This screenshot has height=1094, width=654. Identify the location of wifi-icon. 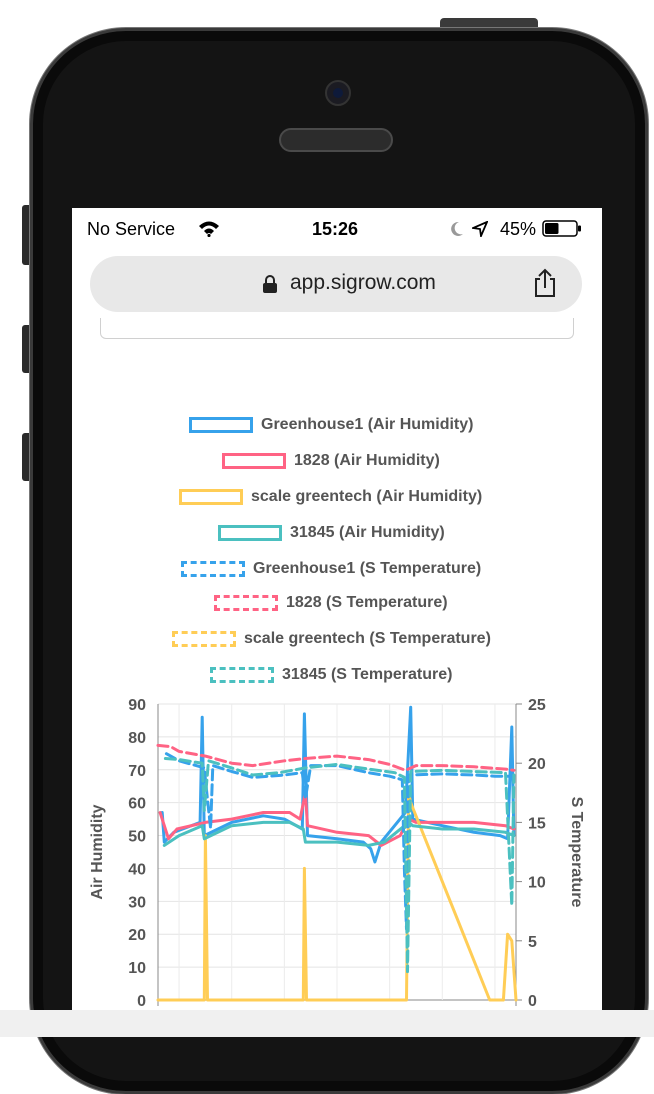
(209, 229).